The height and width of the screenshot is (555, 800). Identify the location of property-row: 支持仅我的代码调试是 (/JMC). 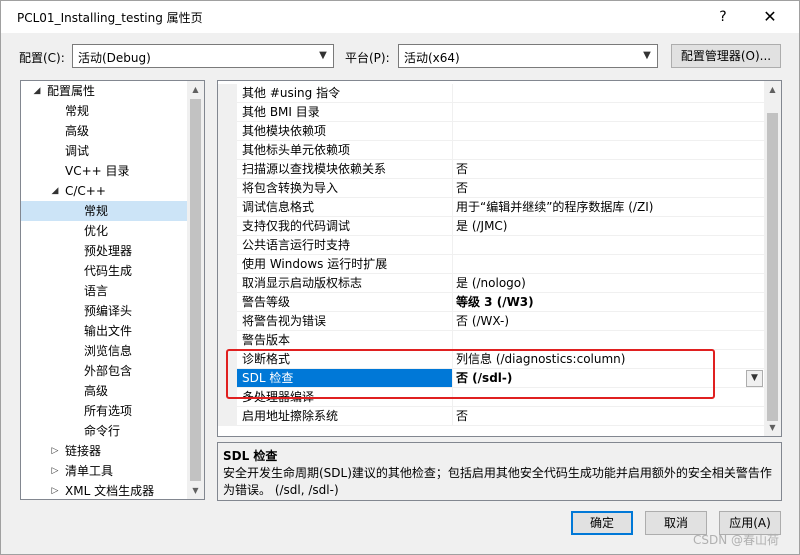
(491, 226).